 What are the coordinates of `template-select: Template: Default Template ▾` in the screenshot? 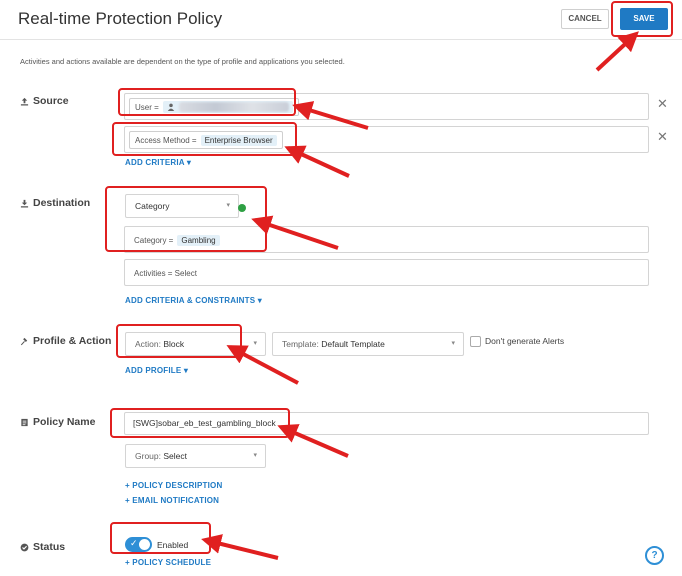 It's located at (368, 344).